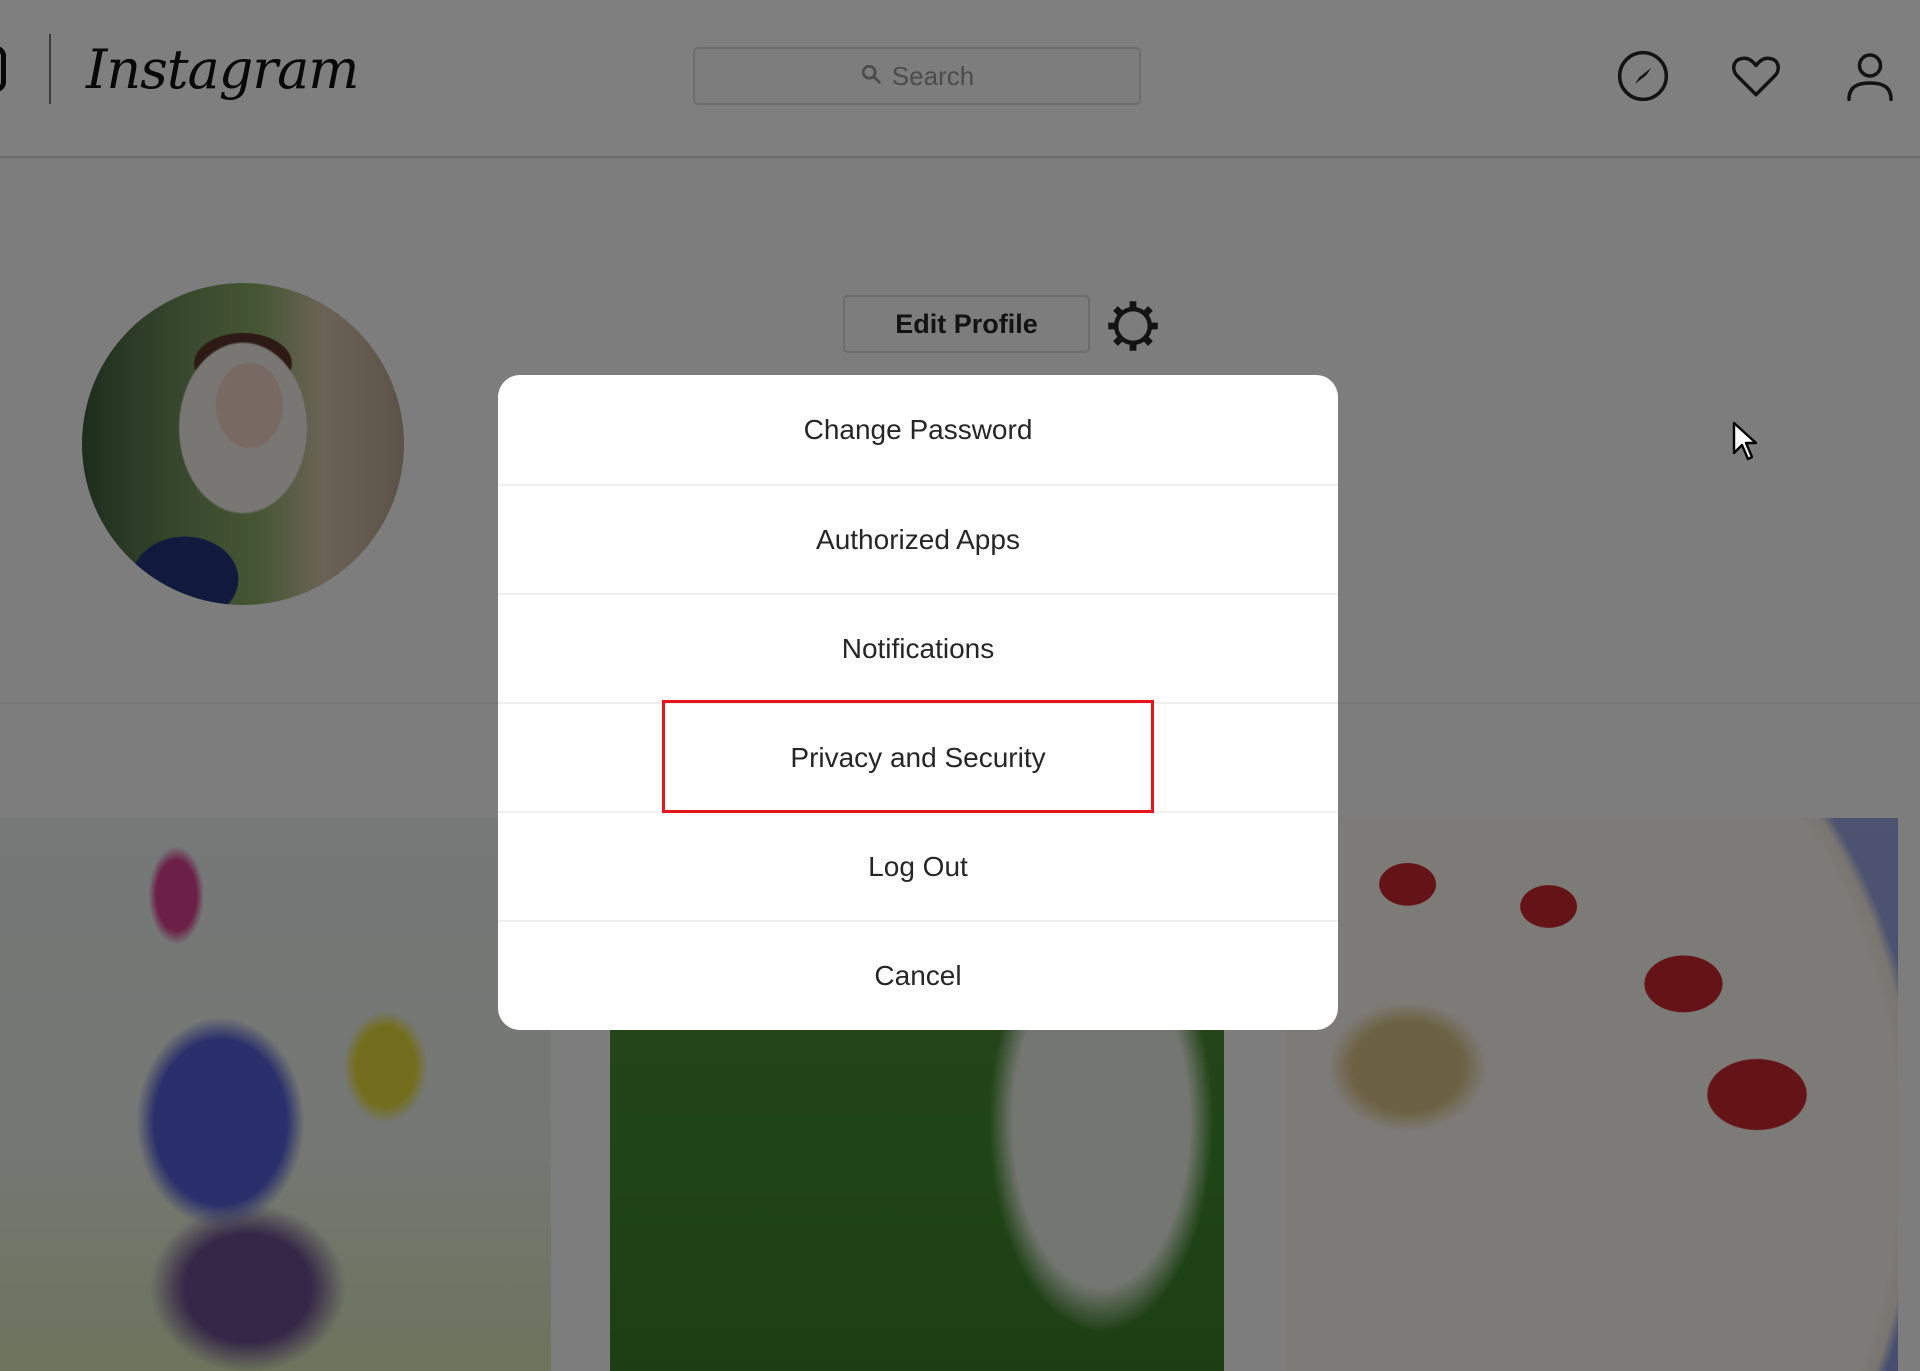  Describe the element at coordinates (918, 647) in the screenshot. I see `menu-item-notifications: Notifications` at that location.